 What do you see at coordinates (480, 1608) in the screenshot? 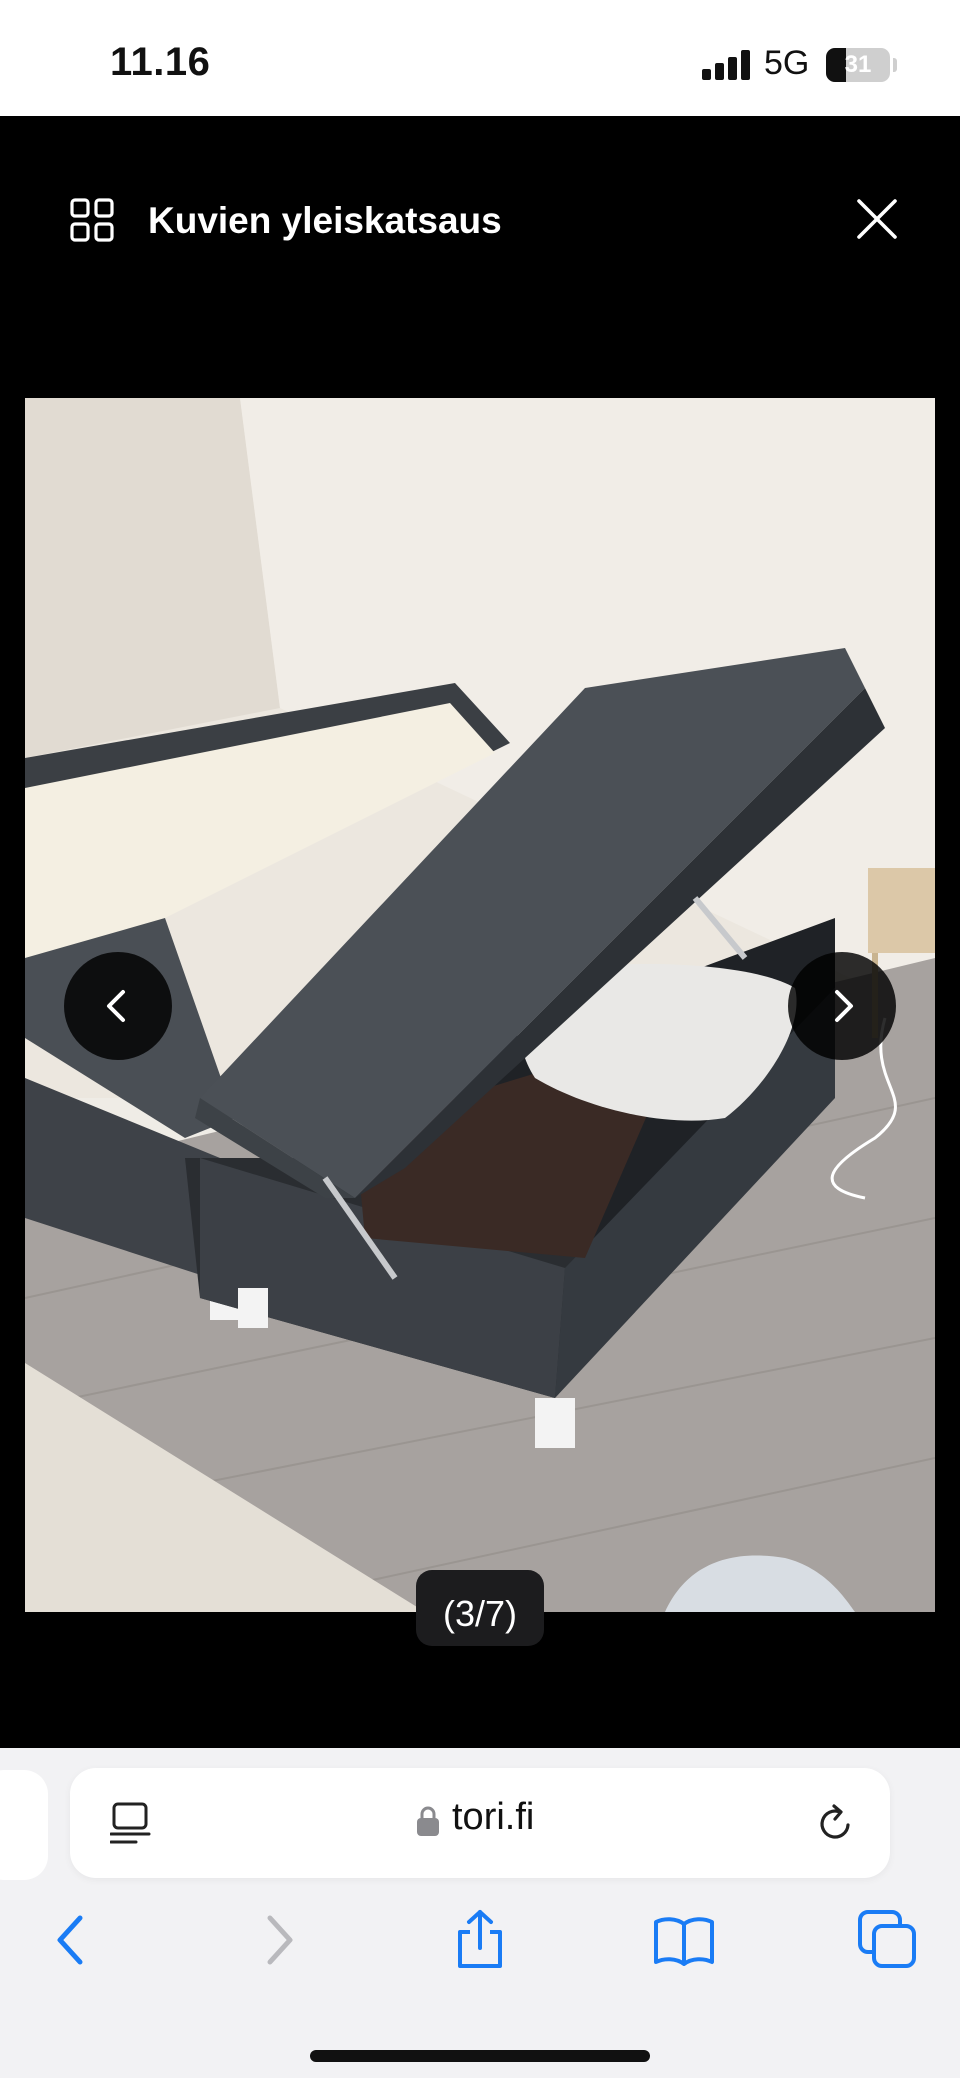
I see `image-counter: (3/7)` at bounding box center [480, 1608].